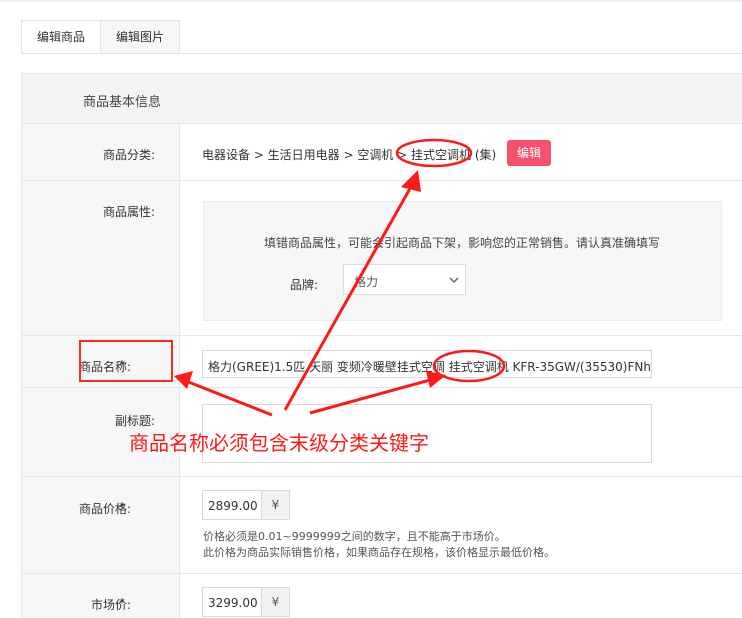 This screenshot has height=618, width=742. Describe the element at coordinates (233, 506) in the screenshot. I see `price-value: 2899.00` at that location.